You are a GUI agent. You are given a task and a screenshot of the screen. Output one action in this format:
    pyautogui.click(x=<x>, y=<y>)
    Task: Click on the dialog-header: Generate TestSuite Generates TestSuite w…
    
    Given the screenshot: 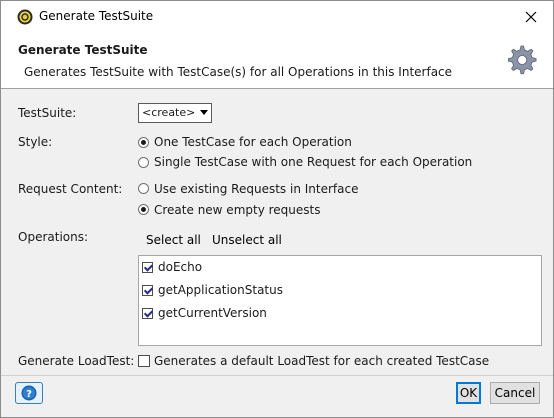 What is the action you would take?
    pyautogui.click(x=277, y=60)
    